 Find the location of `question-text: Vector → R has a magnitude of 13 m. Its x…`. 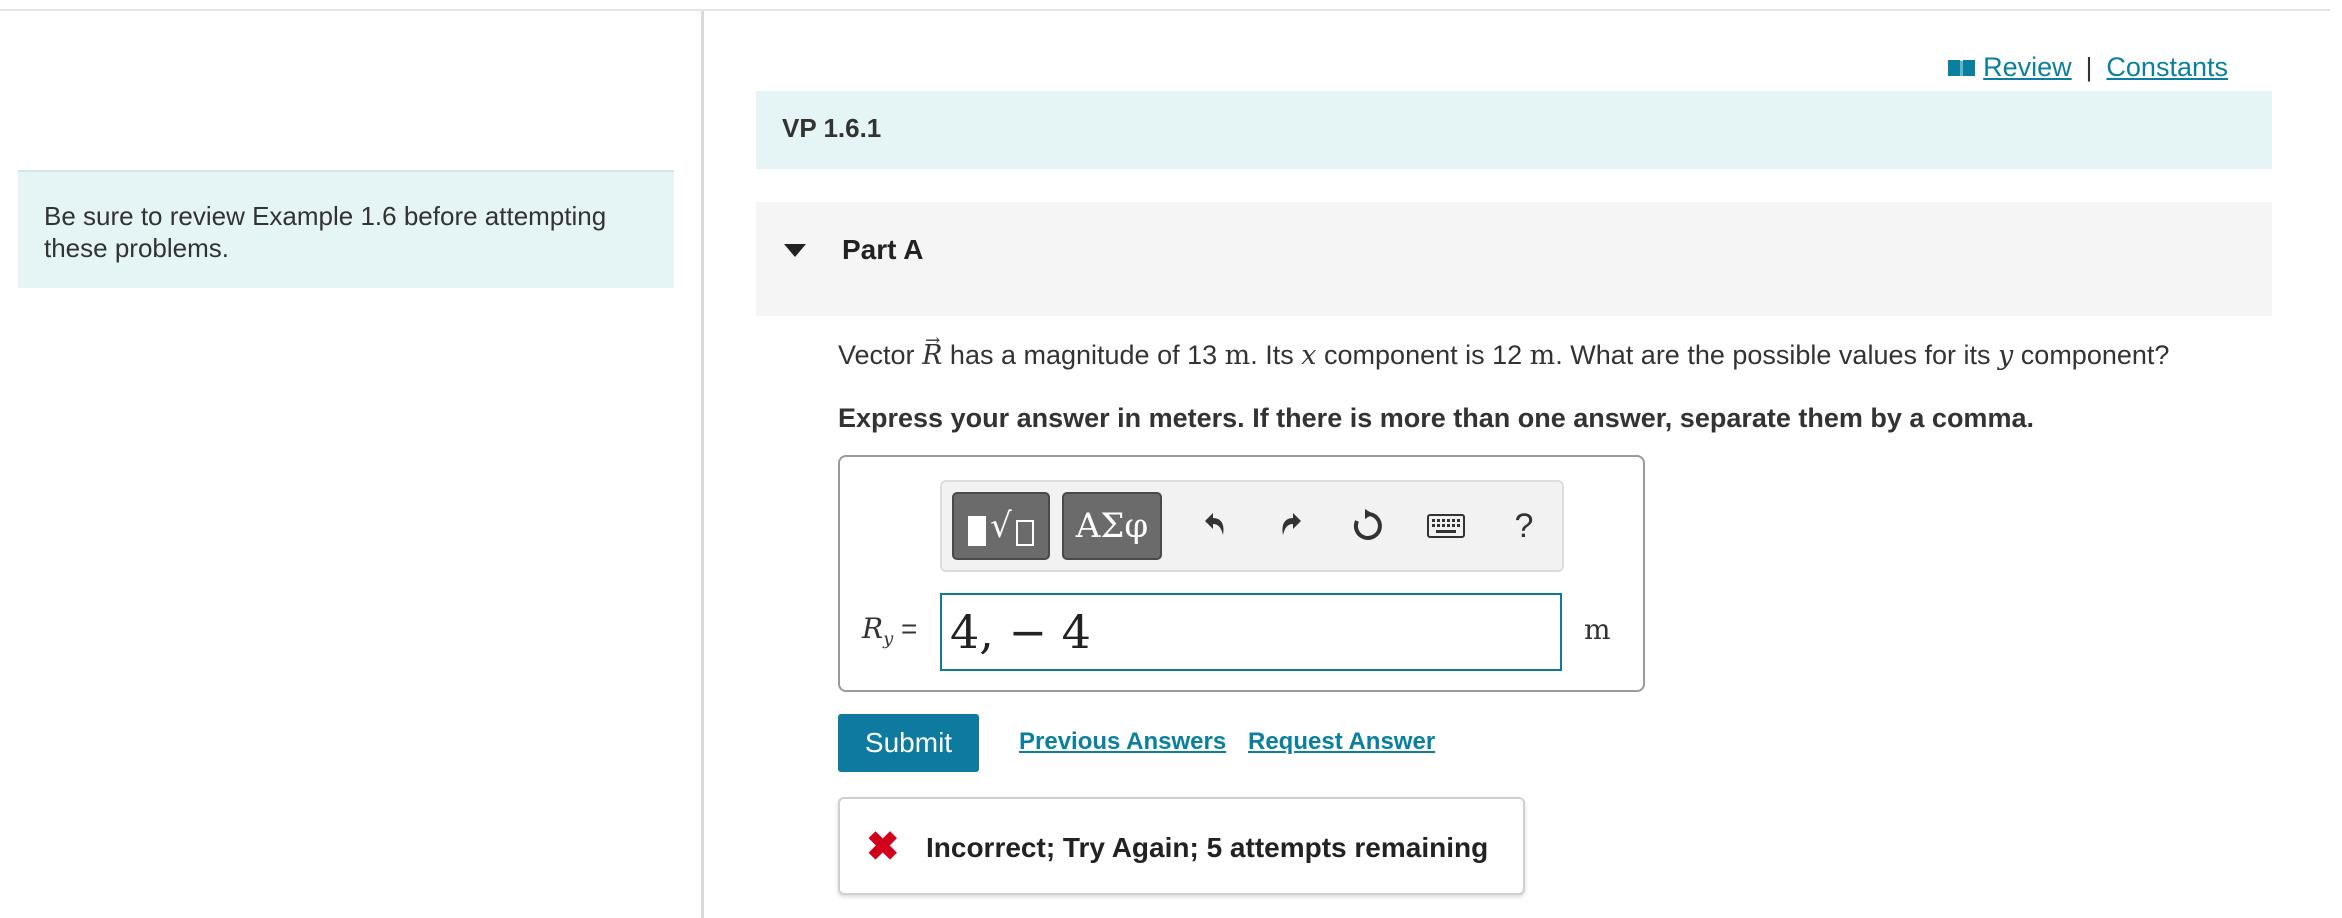

question-text: Vector → R has a magnitude of 13 m. Its x… is located at coordinates (1504, 350).